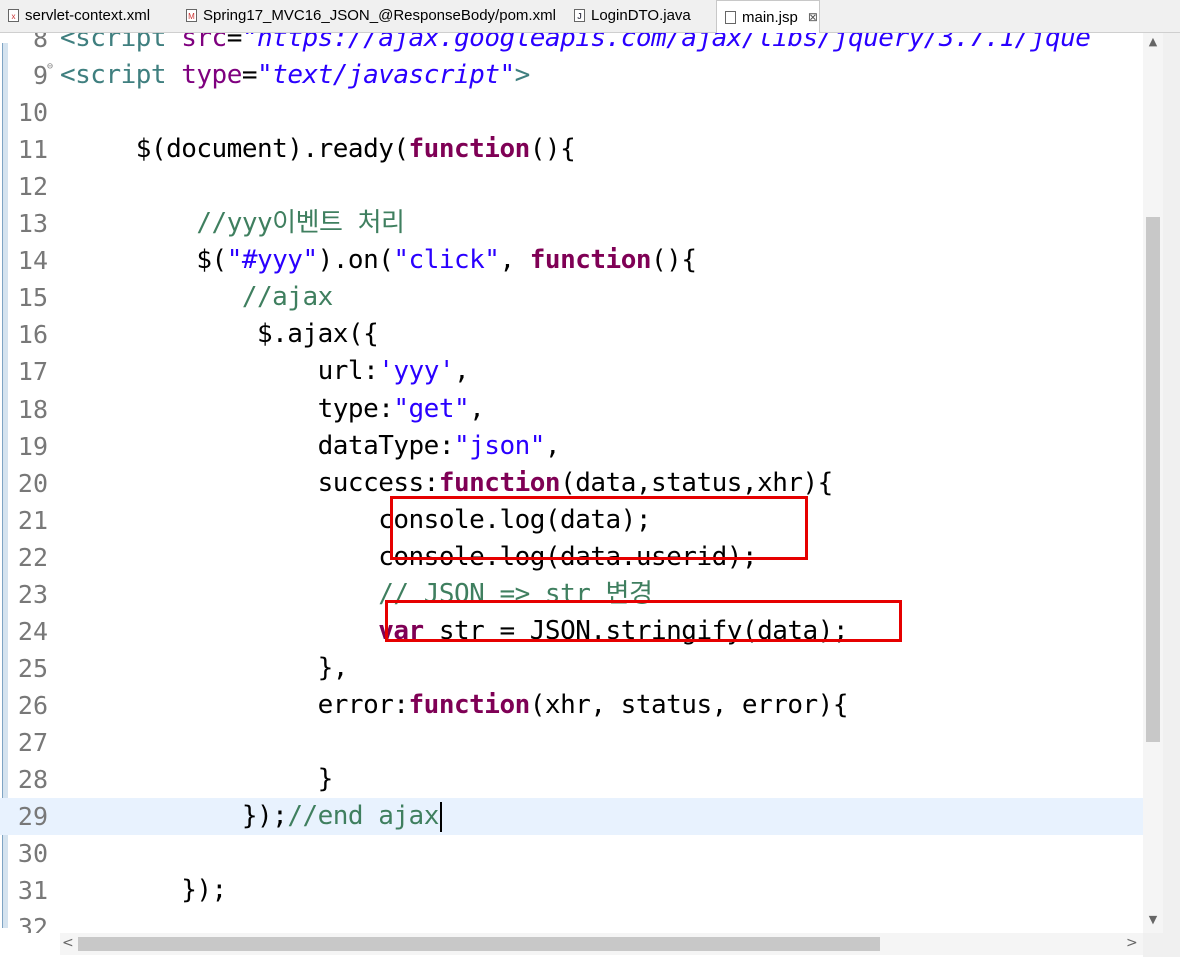 The width and height of the screenshot is (1180, 957). I want to click on tab-logindto-java: J LoginDTO.java, so click(640, 15).